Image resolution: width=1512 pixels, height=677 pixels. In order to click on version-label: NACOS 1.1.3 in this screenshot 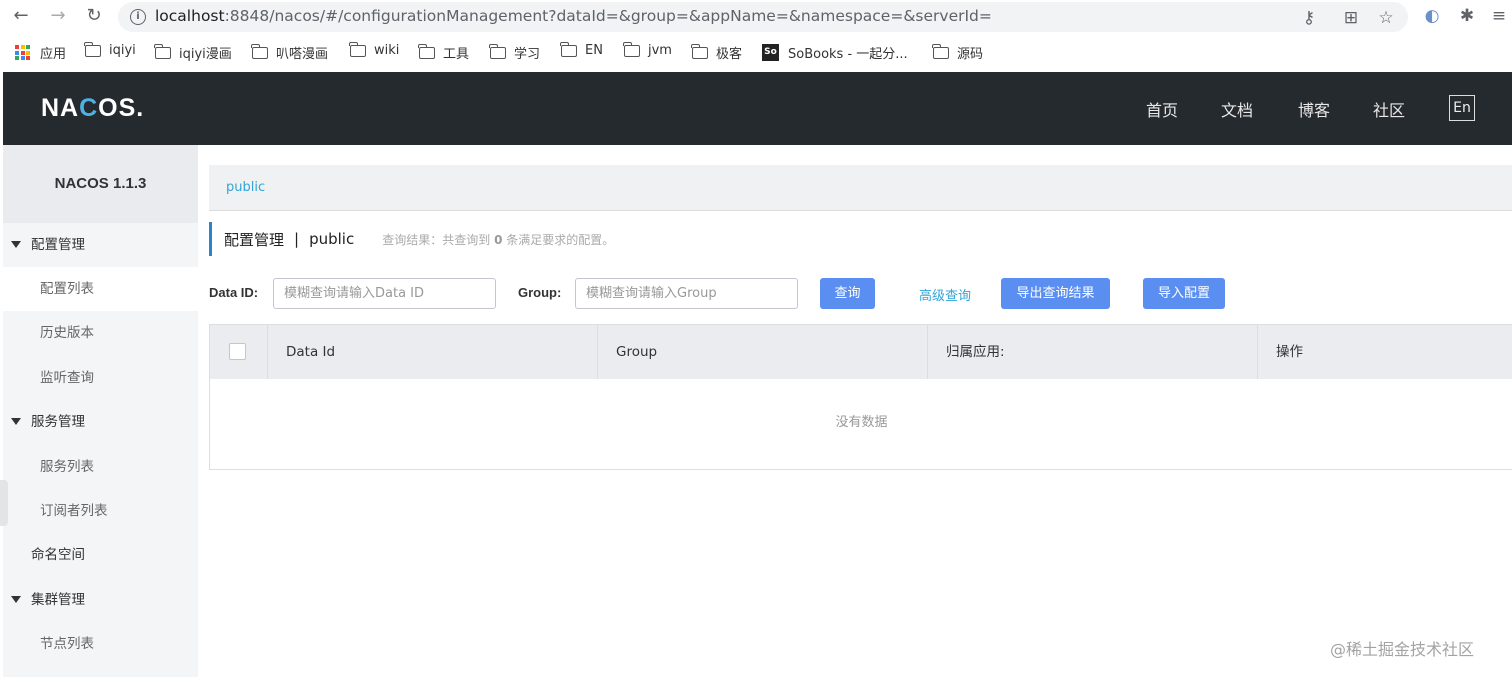, I will do `click(100, 184)`.